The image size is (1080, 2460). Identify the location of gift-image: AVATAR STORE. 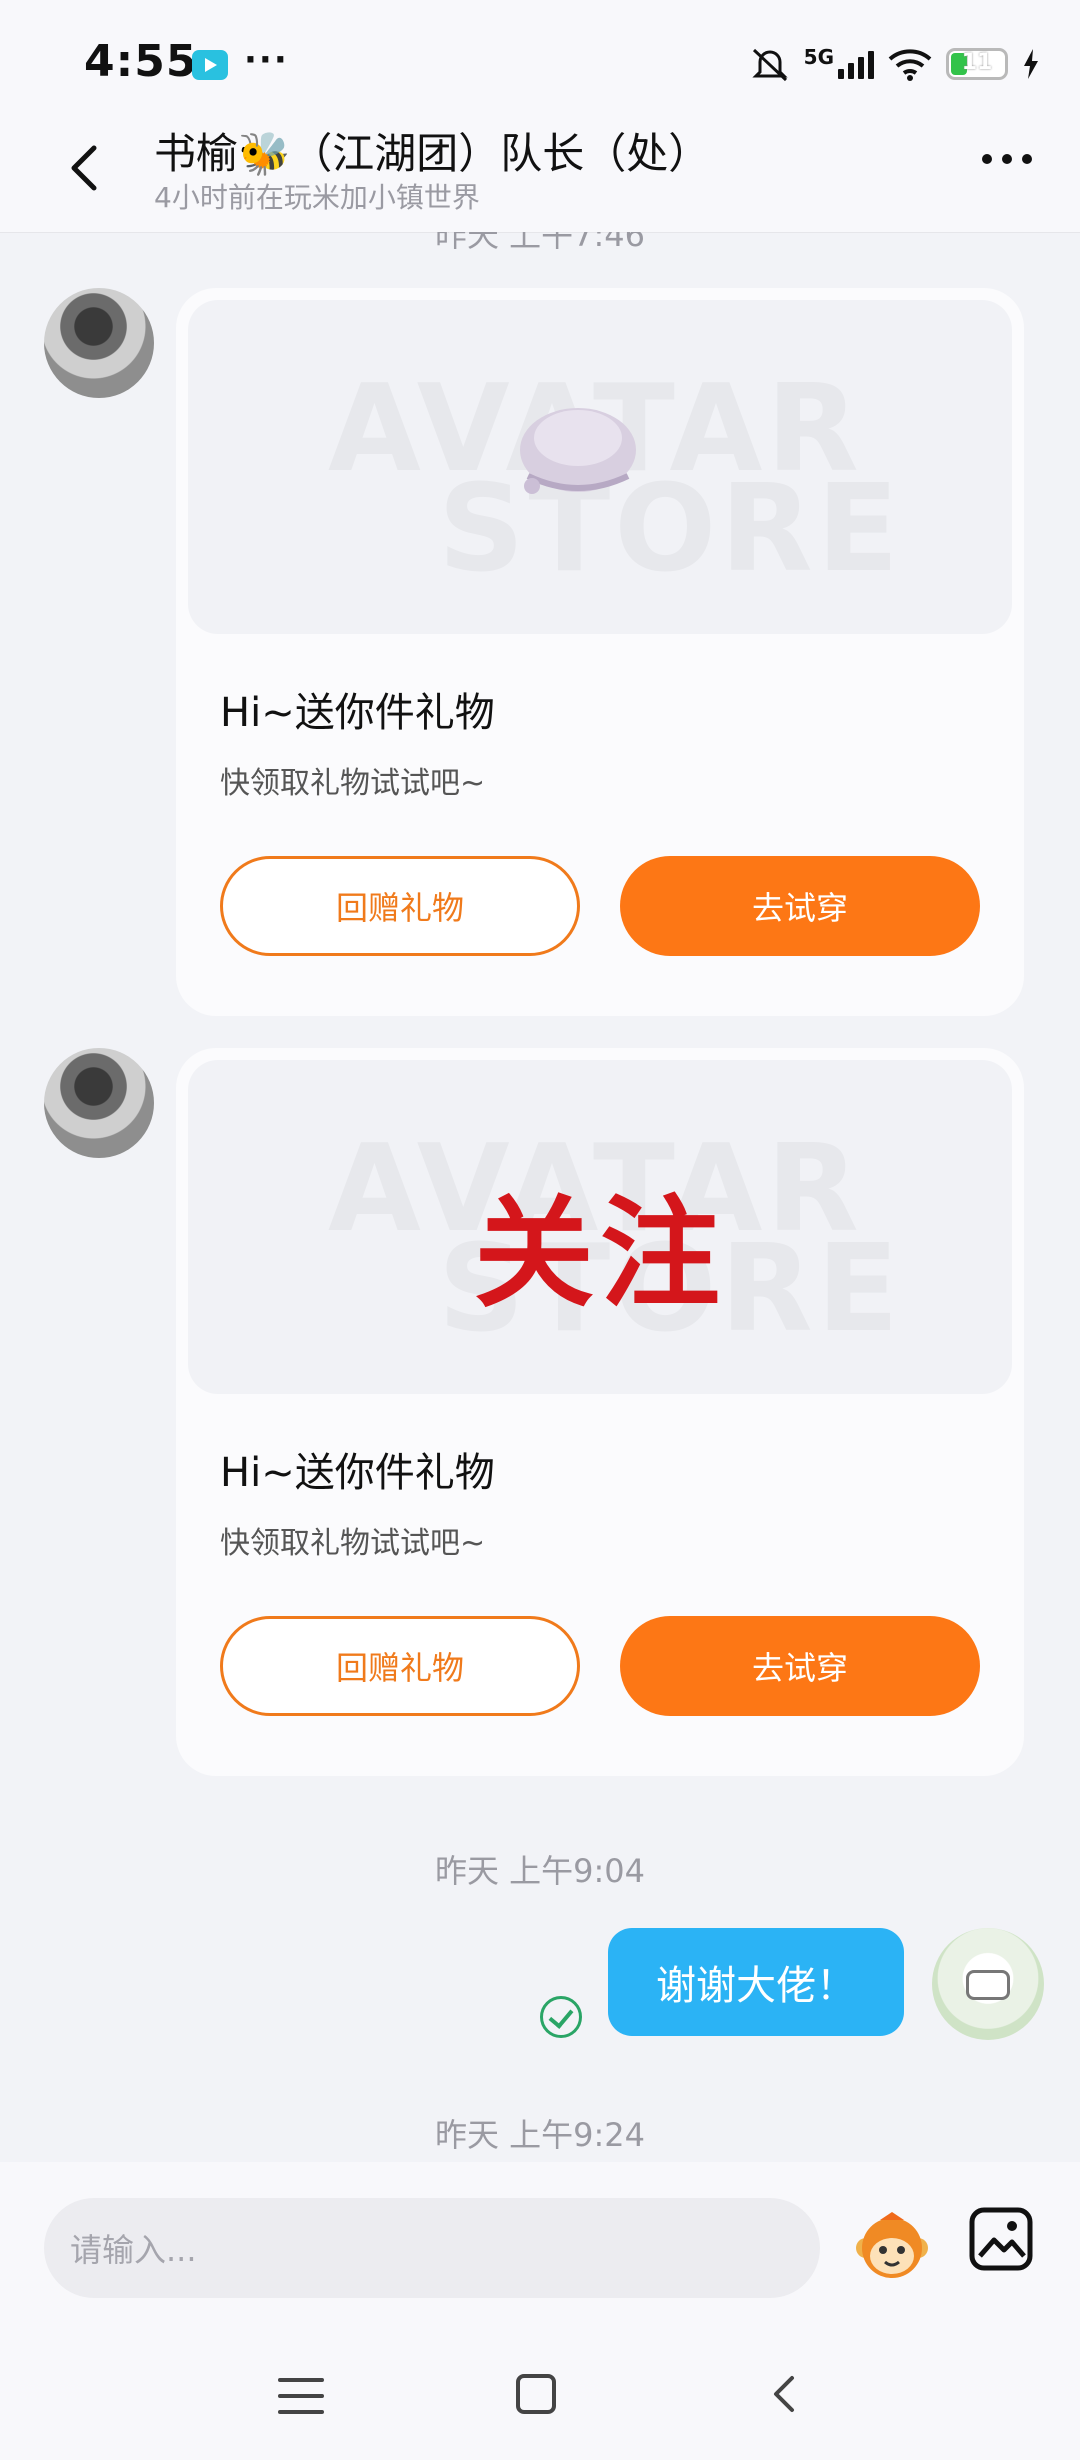
(600, 467).